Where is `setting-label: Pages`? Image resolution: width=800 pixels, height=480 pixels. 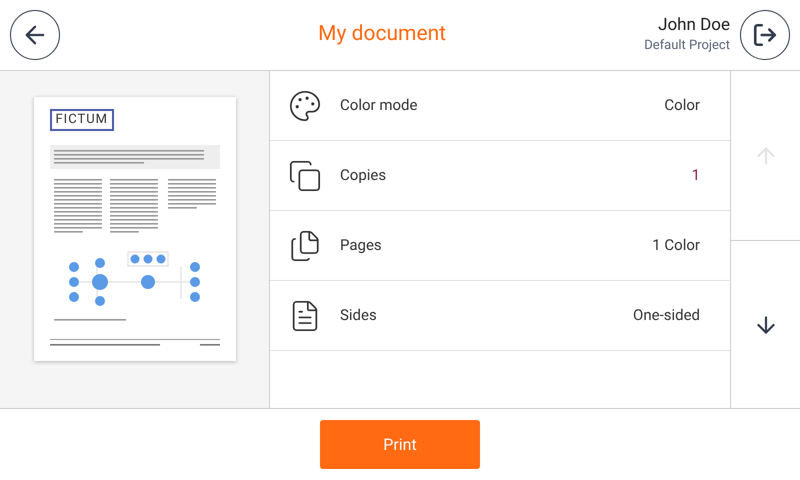 setting-label: Pages is located at coordinates (361, 245).